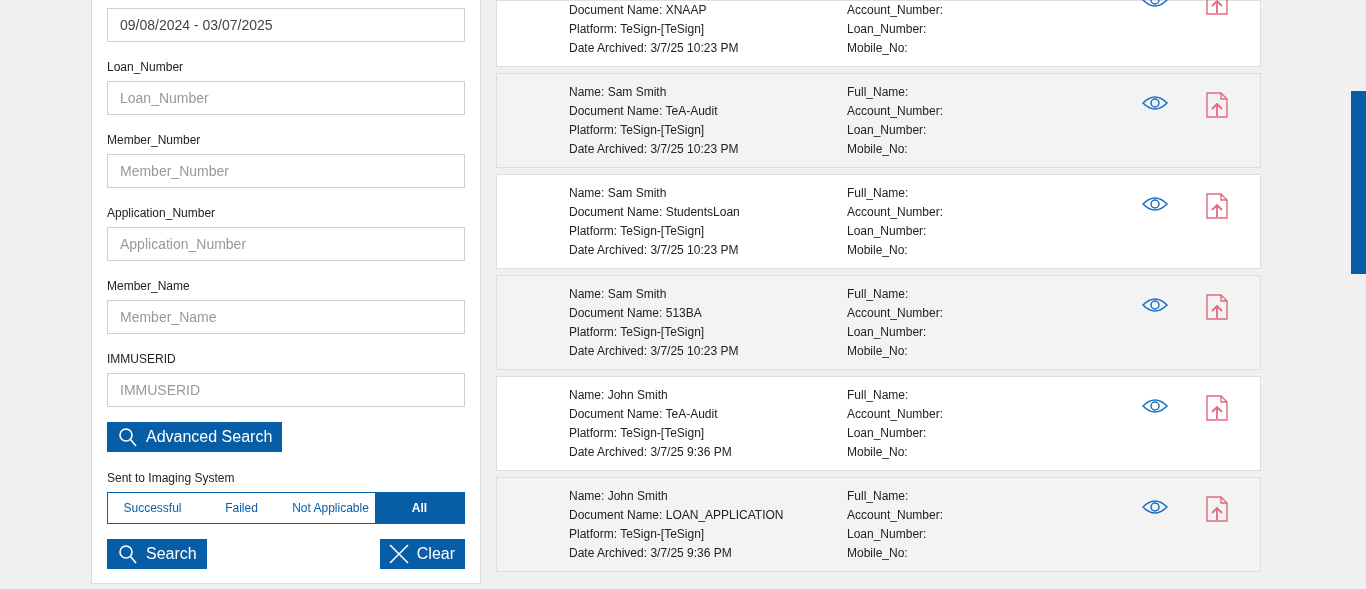  I want to click on field-label: Member_Number, so click(154, 140).